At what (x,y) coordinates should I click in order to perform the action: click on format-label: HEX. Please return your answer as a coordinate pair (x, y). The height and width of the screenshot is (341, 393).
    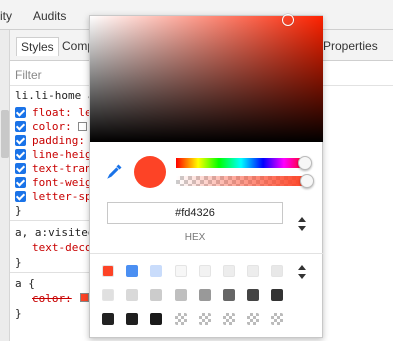
    Looking at the image, I should click on (195, 237).